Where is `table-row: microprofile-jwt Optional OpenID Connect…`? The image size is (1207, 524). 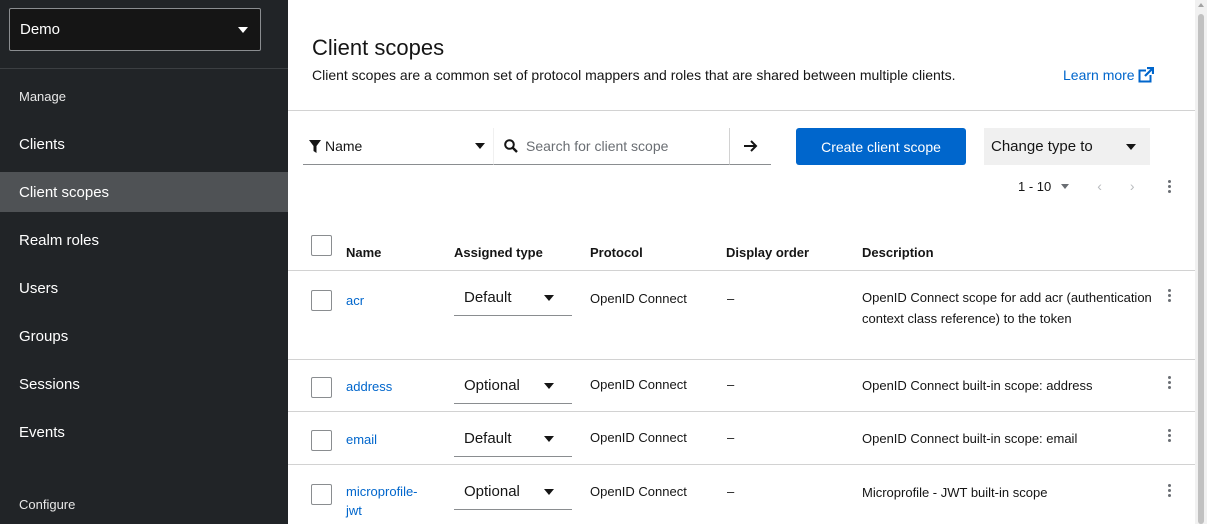
table-row: microprofile-jwt Optional OpenID Connect… is located at coordinates (741, 494).